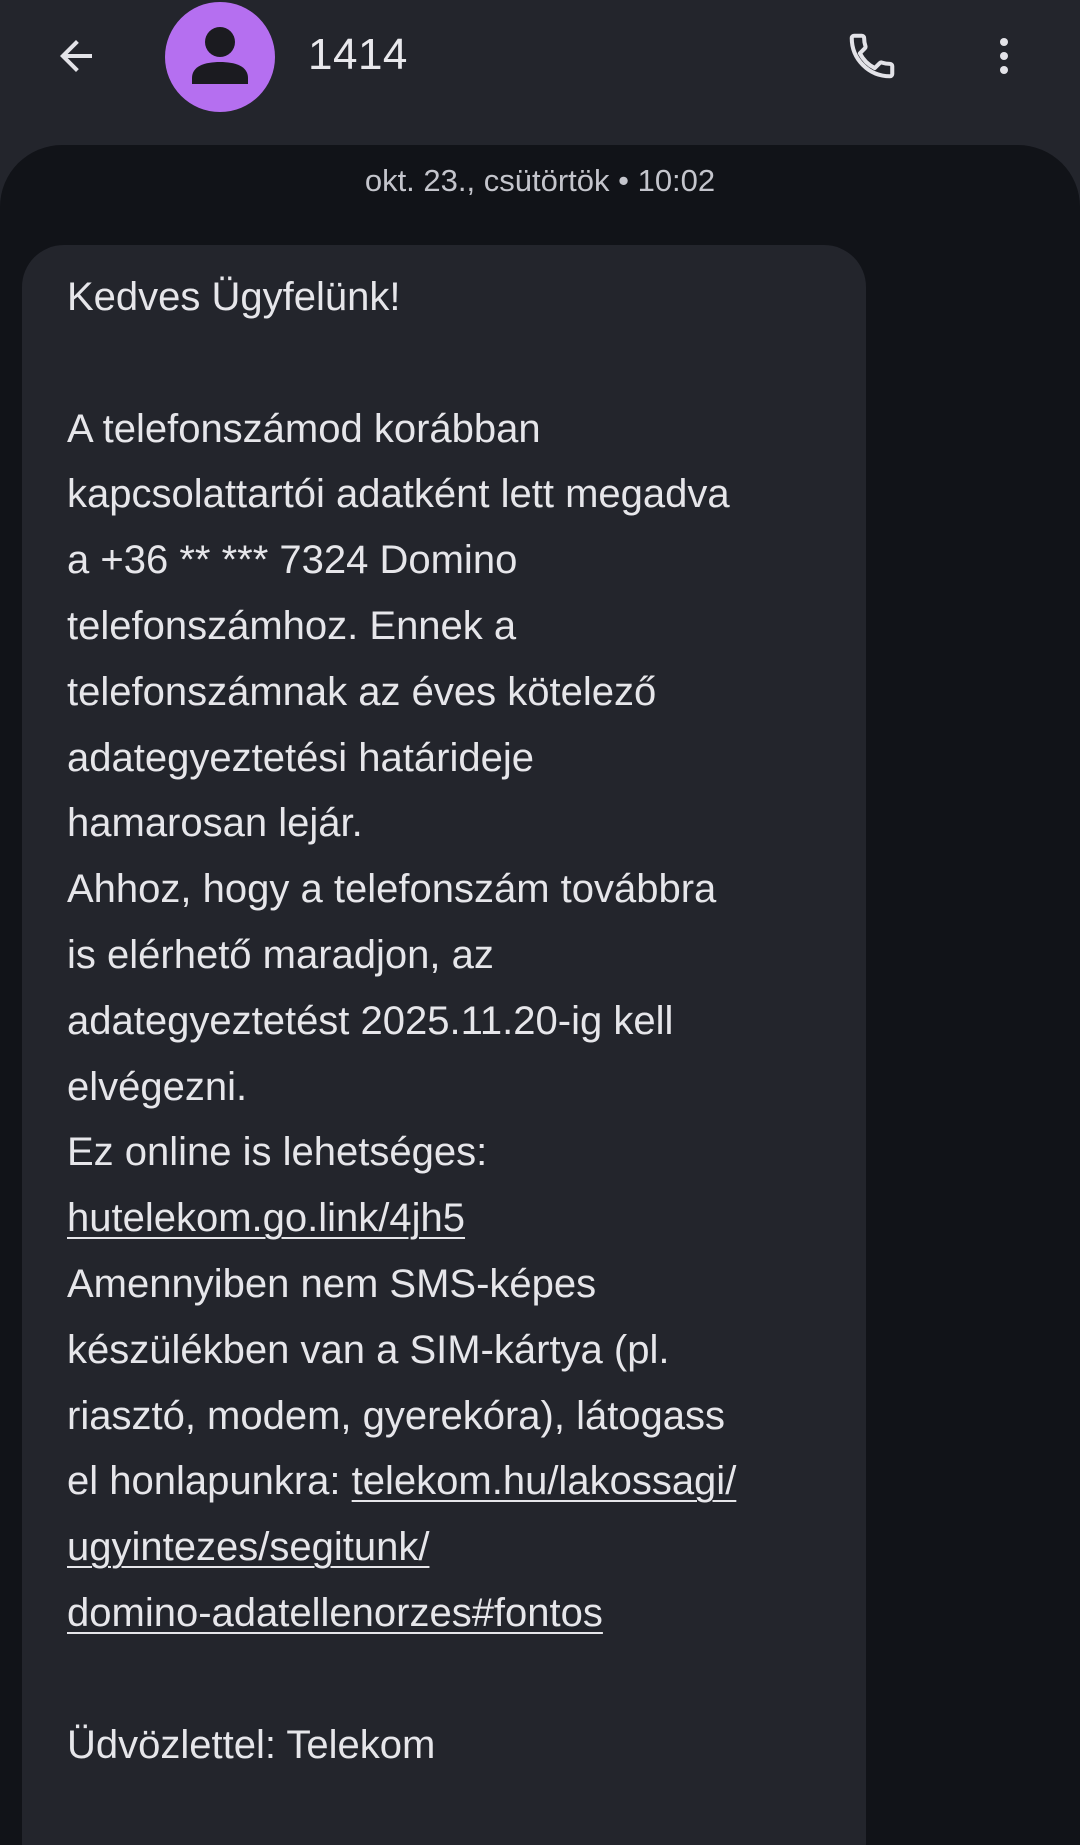 This screenshot has width=1080, height=1845. Describe the element at coordinates (277, 1152) in the screenshot. I see `message-line: Ez online is lehetséges:` at that location.